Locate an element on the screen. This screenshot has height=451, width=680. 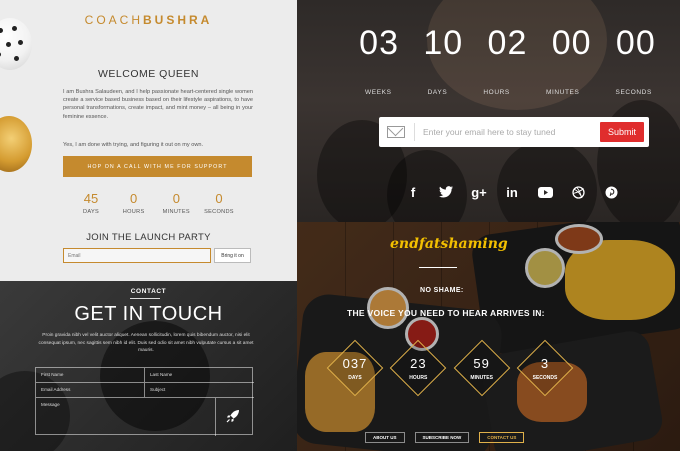
launch-countdown-labels: WEEKS DAYS HOURS MINUTES SECONDS is located at coordinates (488, 92).